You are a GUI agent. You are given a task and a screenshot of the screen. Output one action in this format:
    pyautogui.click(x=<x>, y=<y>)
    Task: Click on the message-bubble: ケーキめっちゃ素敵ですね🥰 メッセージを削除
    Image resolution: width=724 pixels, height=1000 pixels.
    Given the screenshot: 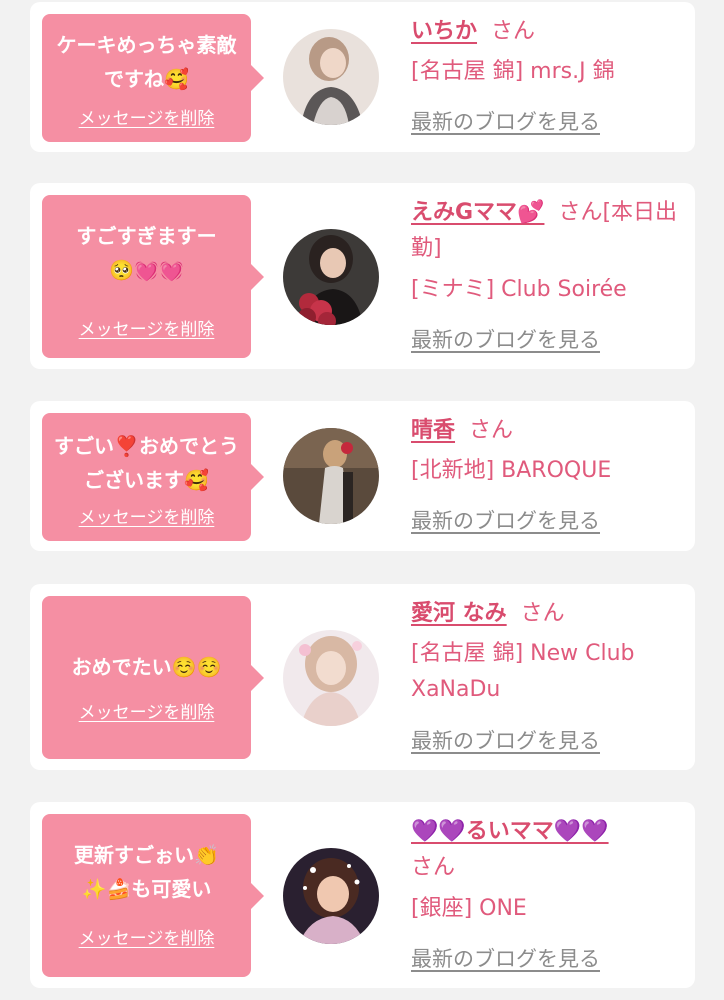 What is the action you would take?
    pyautogui.click(x=153, y=78)
    